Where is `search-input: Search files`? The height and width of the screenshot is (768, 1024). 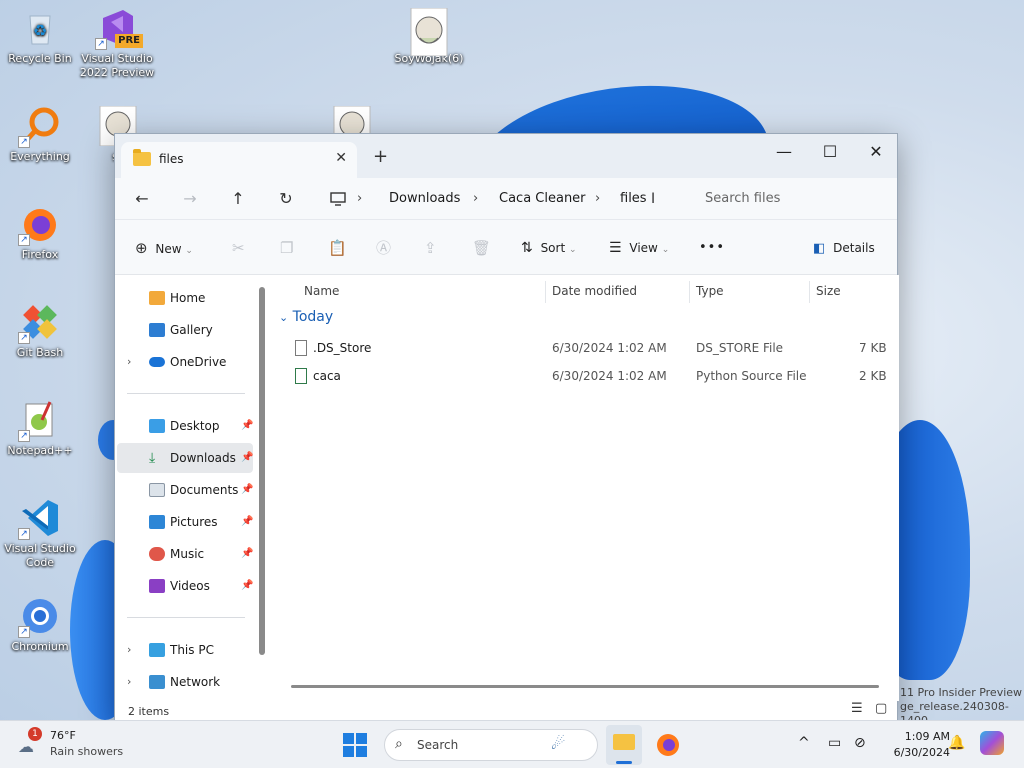 search-input: Search files is located at coordinates (793, 199).